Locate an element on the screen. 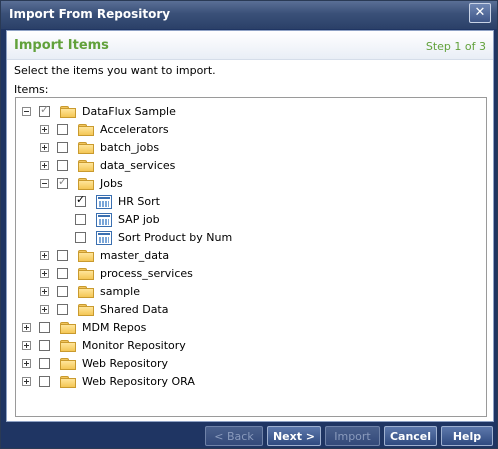 The image size is (498, 449). instructions-text: Select the items you want to import. is located at coordinates (115, 70).